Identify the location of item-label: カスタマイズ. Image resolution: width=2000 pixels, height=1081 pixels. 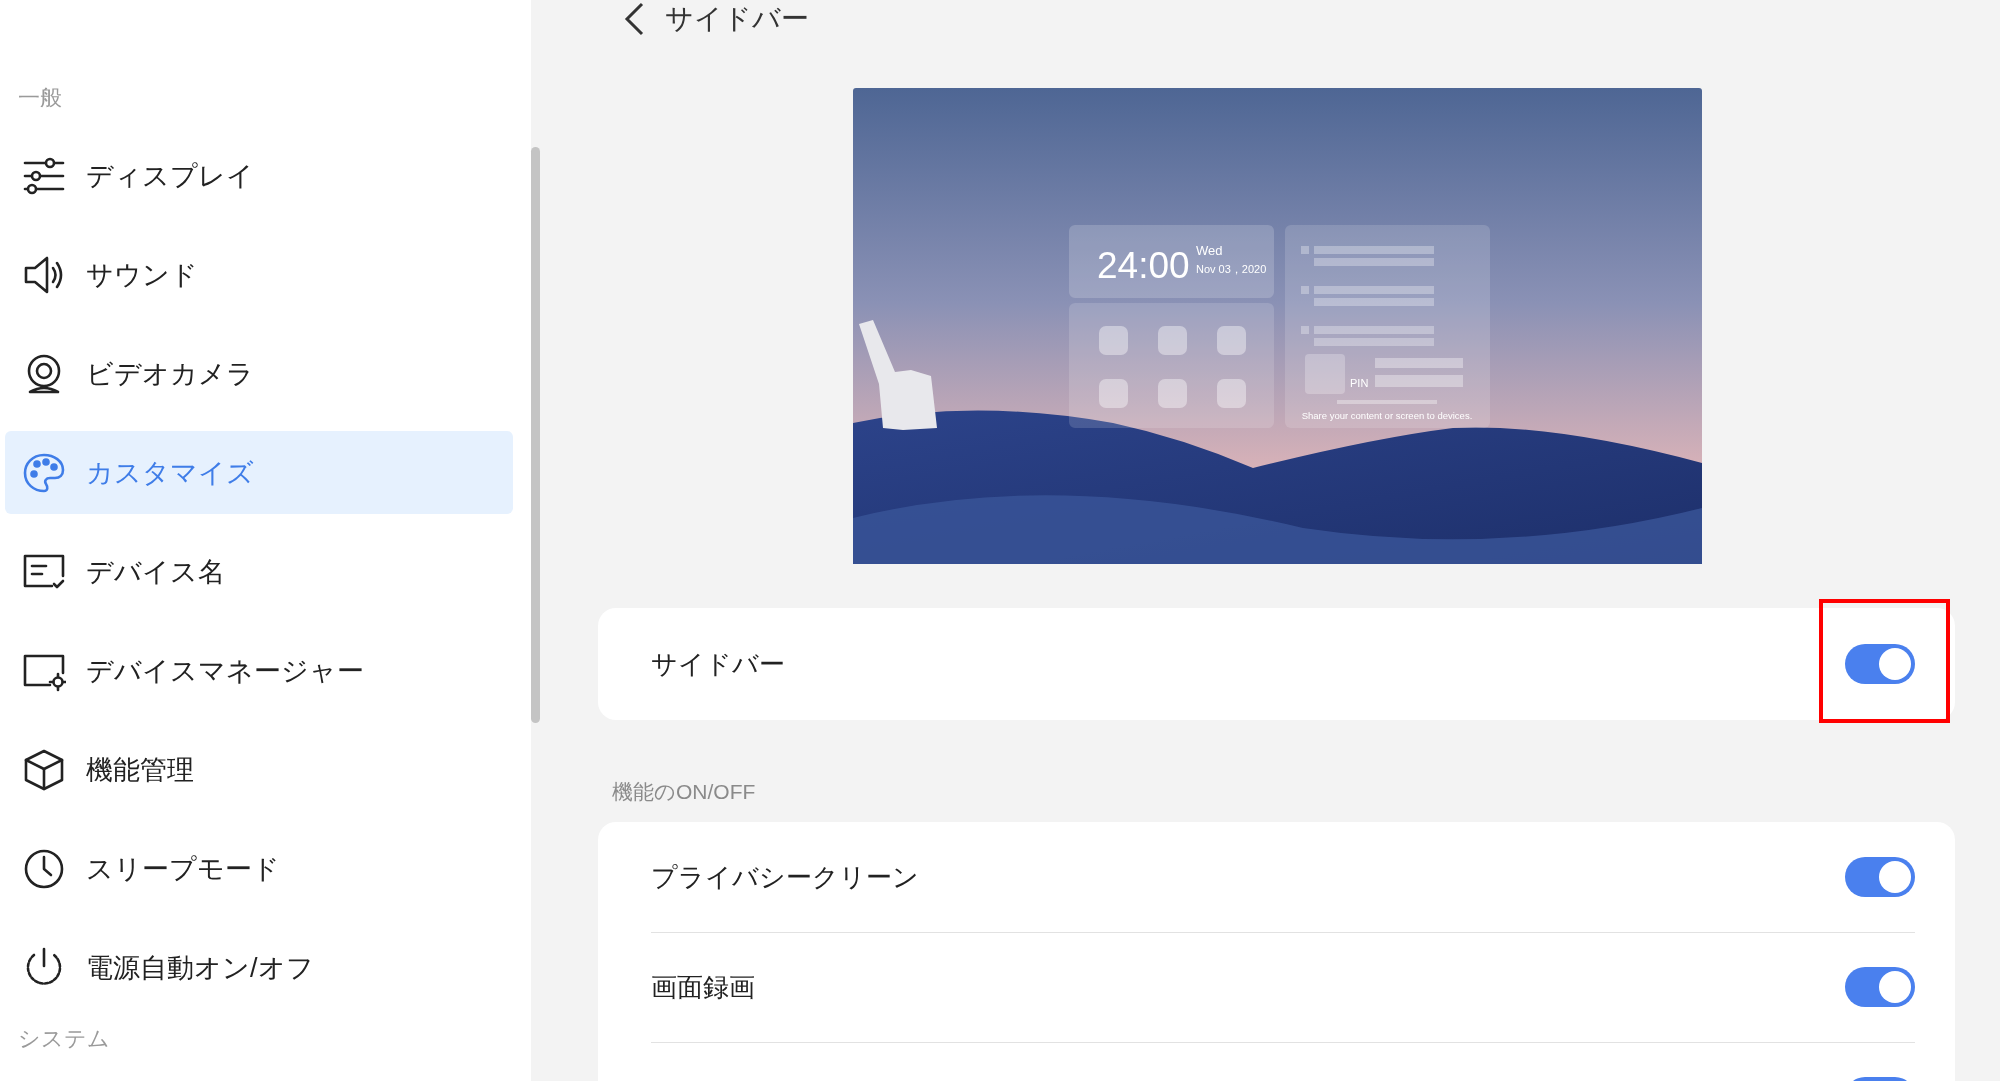
(170, 473).